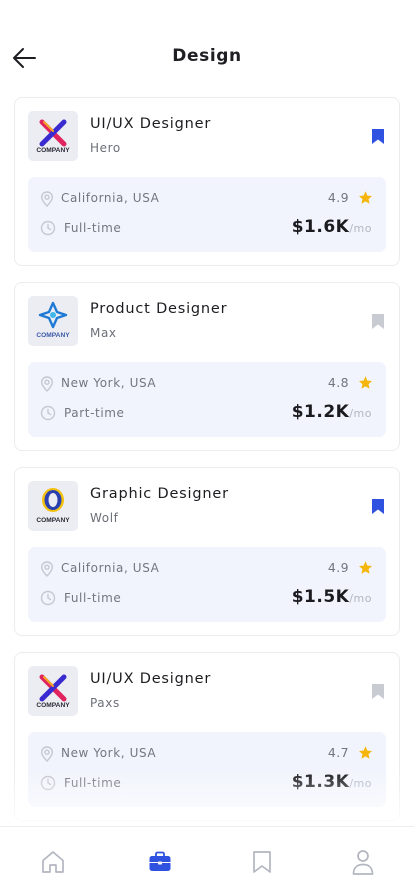  What do you see at coordinates (320, 597) in the screenshot?
I see `salary-amount: $1.5K` at bounding box center [320, 597].